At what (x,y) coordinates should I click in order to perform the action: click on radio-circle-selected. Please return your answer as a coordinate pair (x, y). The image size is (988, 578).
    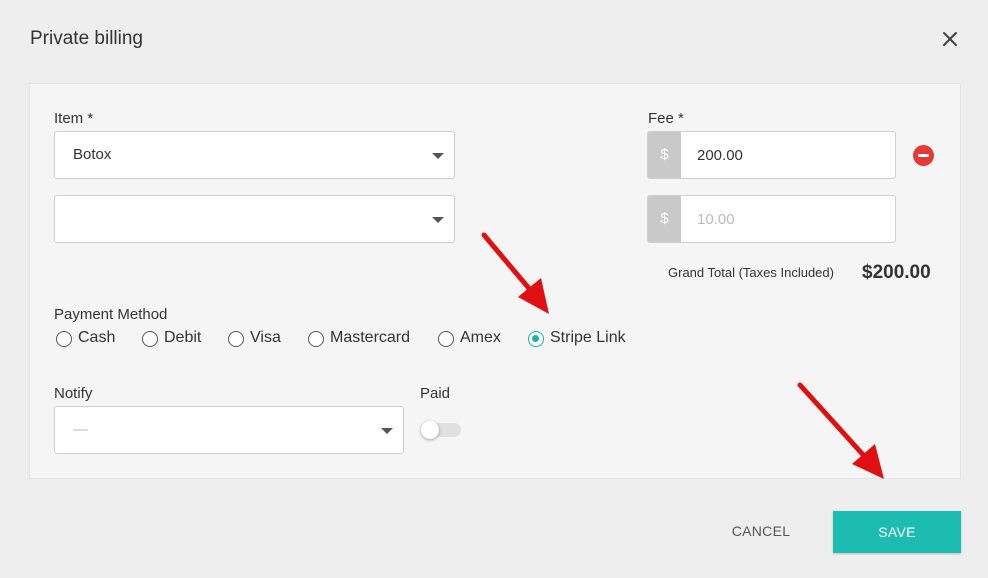
    Looking at the image, I should click on (536, 339).